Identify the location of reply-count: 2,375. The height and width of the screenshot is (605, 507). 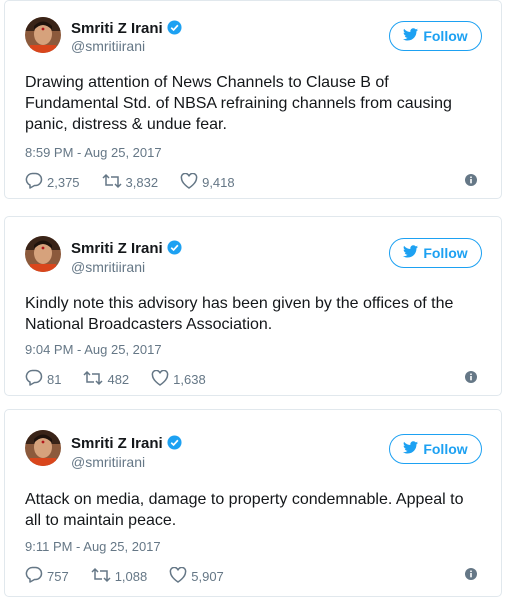
(63, 182).